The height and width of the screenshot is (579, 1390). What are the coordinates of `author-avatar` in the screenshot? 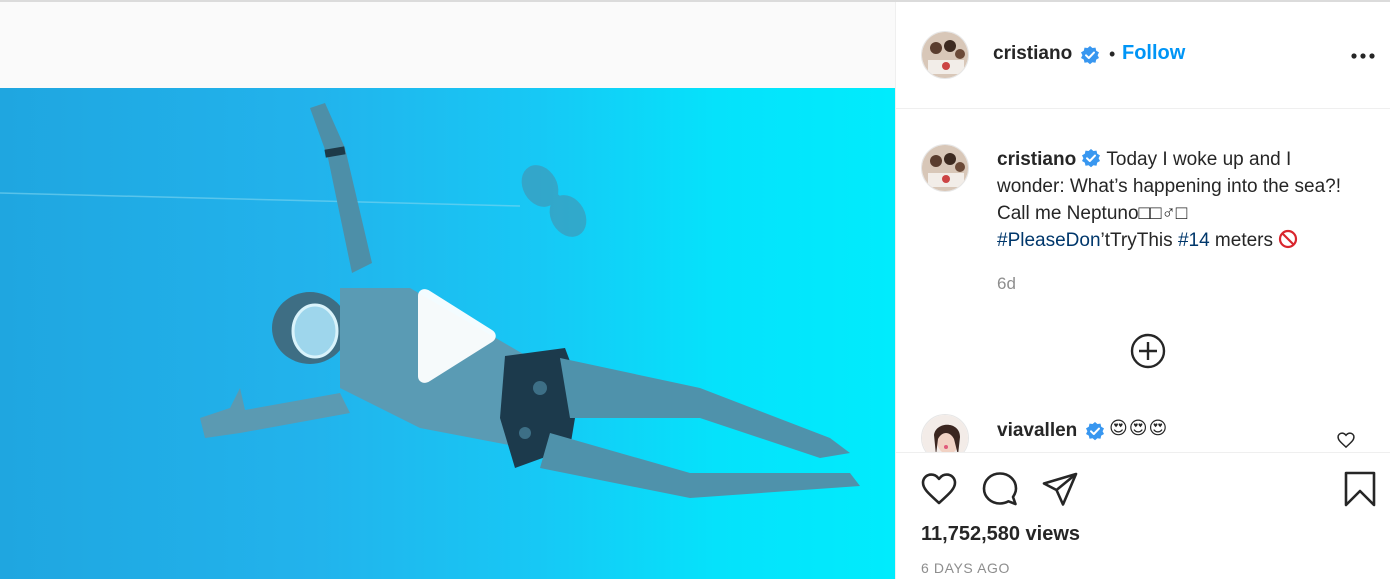 It's located at (945, 55).